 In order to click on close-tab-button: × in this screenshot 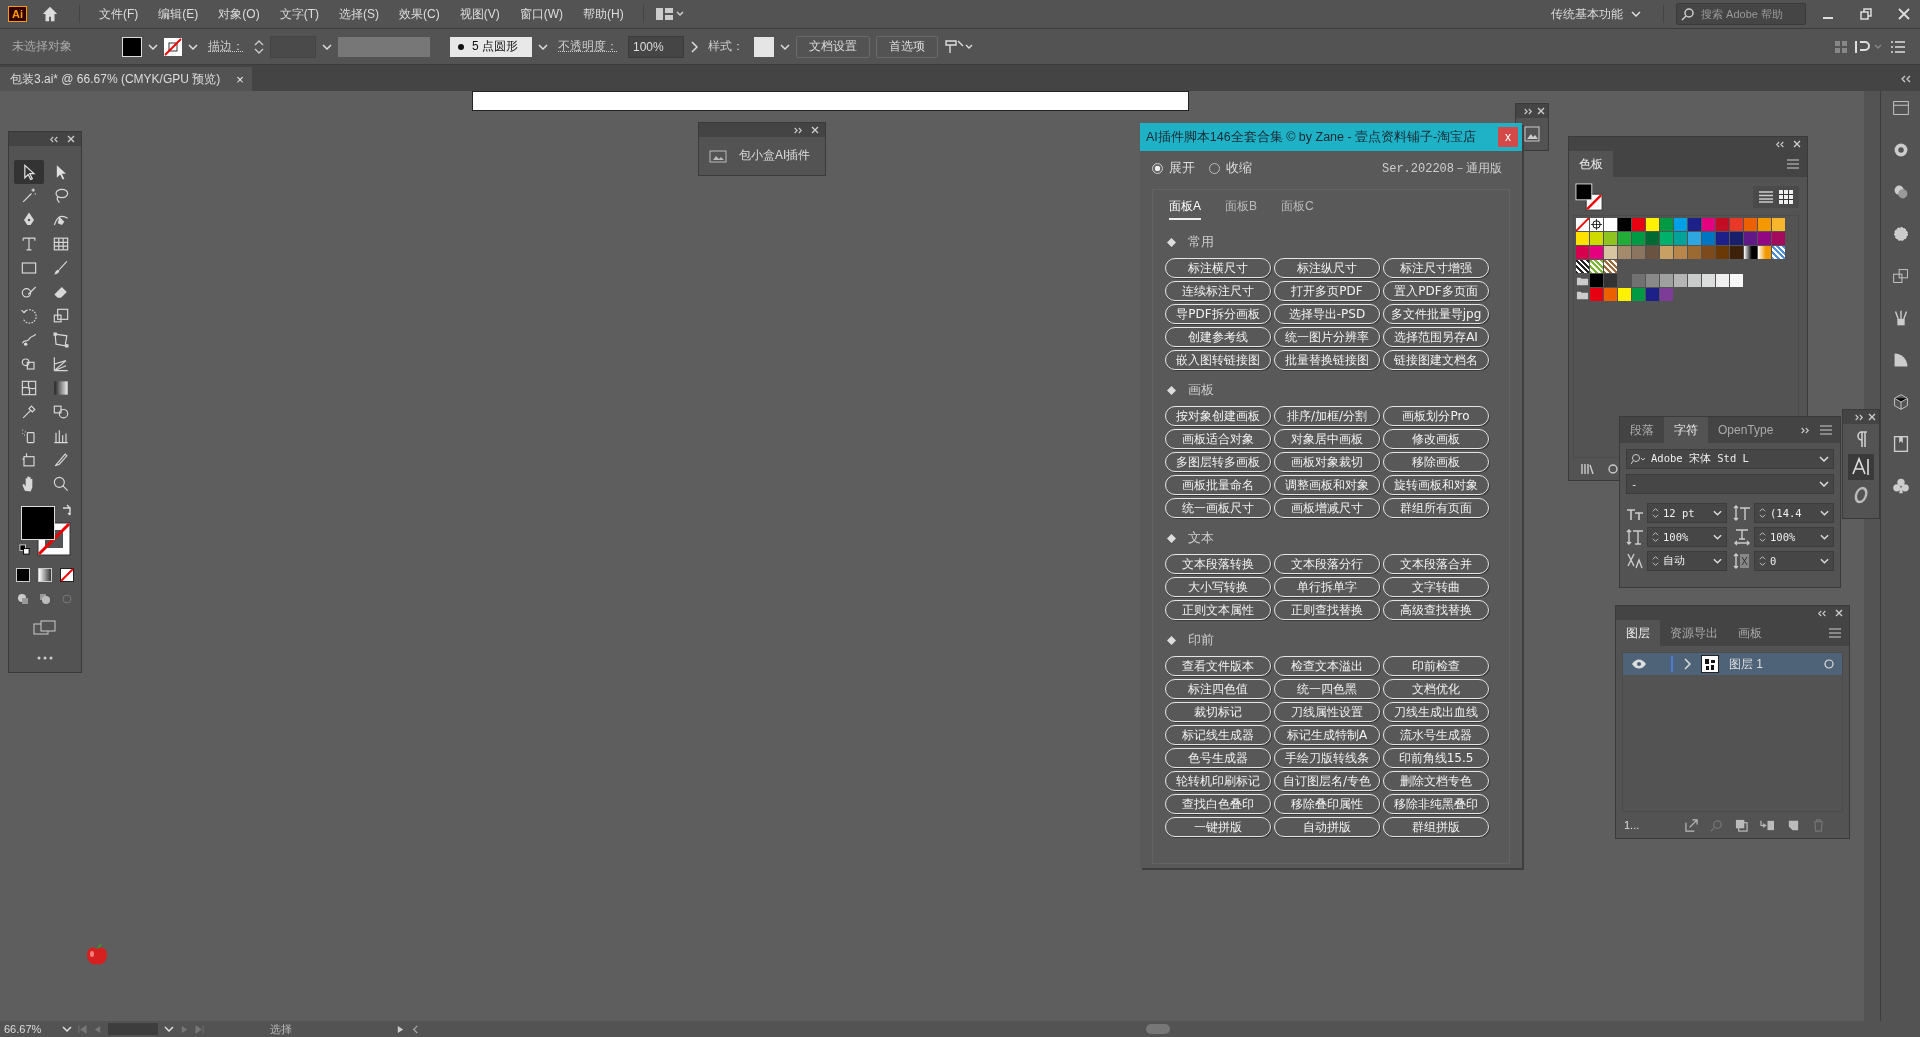, I will do `click(240, 79)`.